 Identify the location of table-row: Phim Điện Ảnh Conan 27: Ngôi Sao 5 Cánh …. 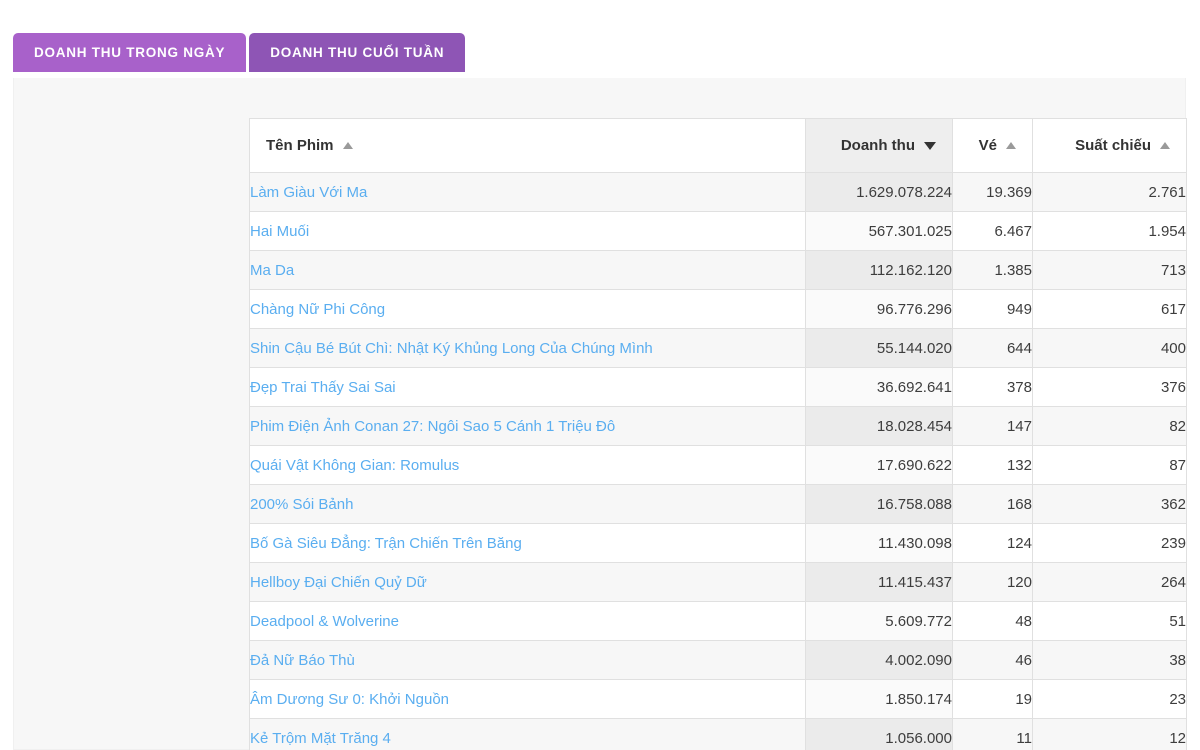
(718, 426).